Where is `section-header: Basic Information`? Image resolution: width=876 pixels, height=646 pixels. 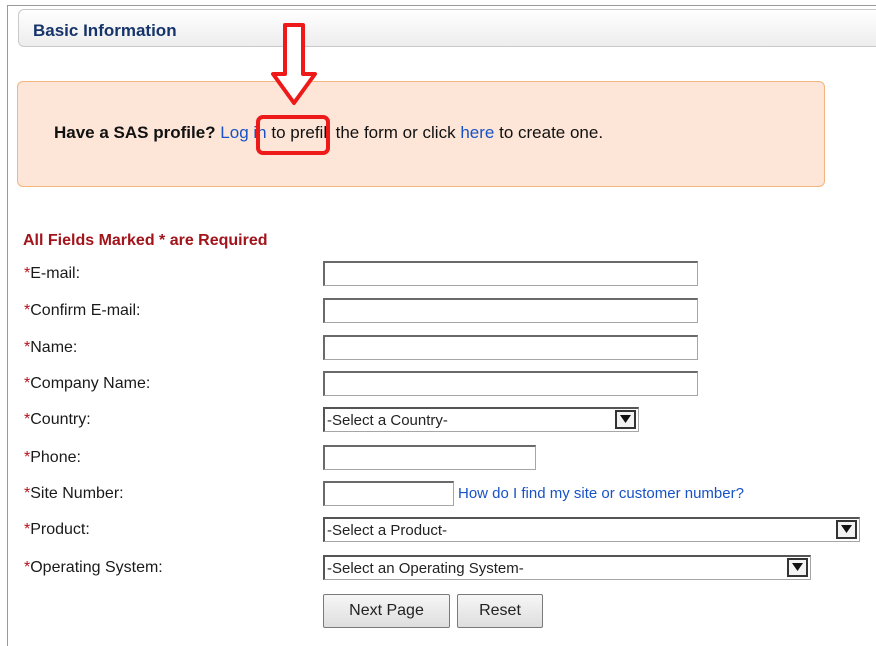
section-header: Basic Information is located at coordinates (447, 28).